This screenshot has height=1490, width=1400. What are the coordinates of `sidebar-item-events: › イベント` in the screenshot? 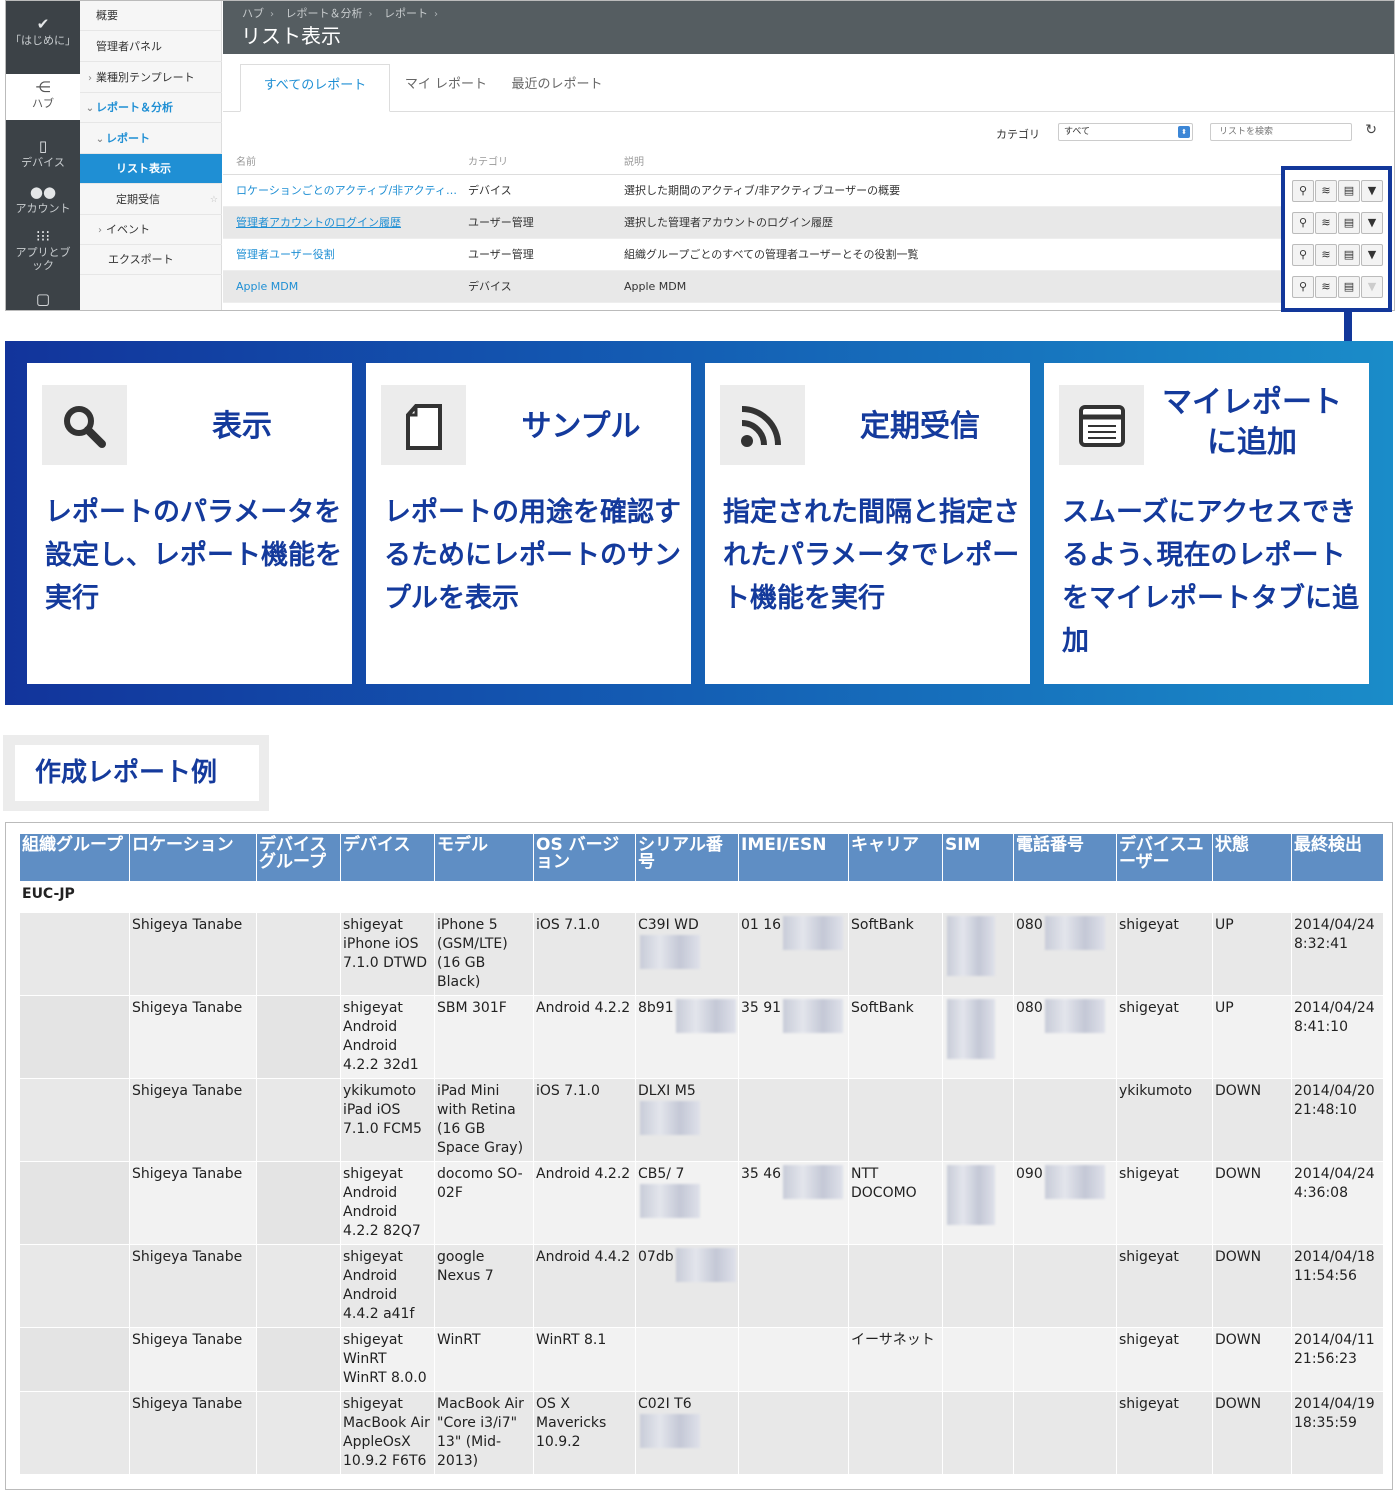 It's located at (151, 230).